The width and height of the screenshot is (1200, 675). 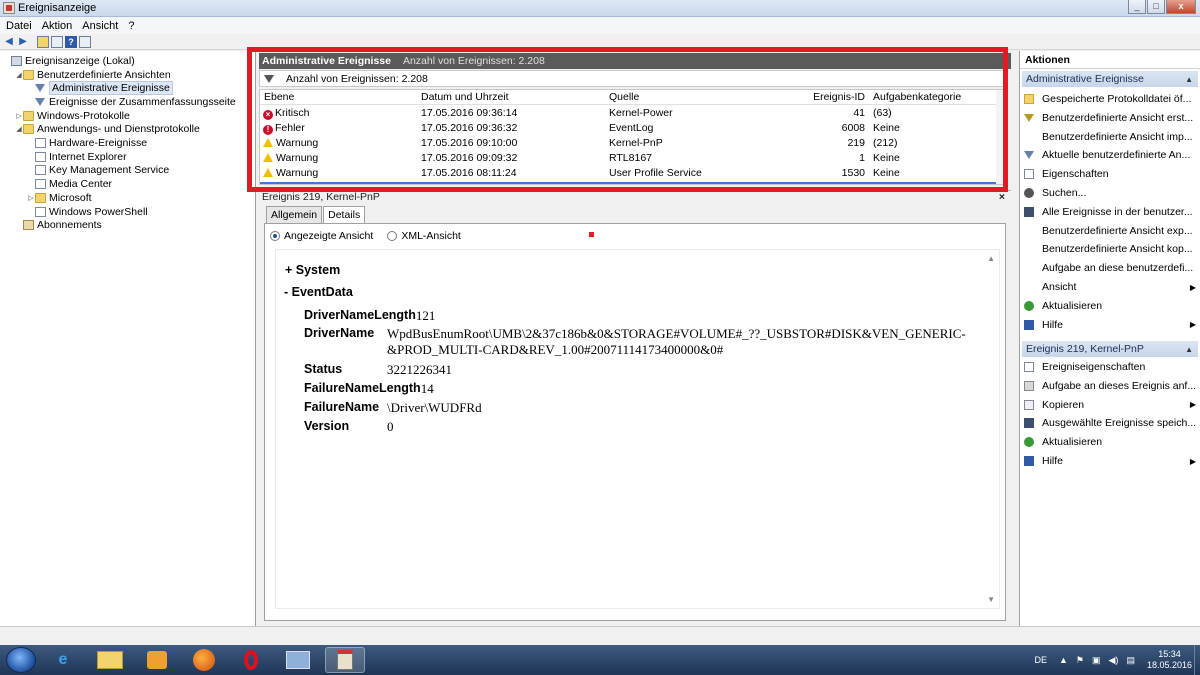 I want to click on network-icon: ▣, so click(x=1096, y=660).